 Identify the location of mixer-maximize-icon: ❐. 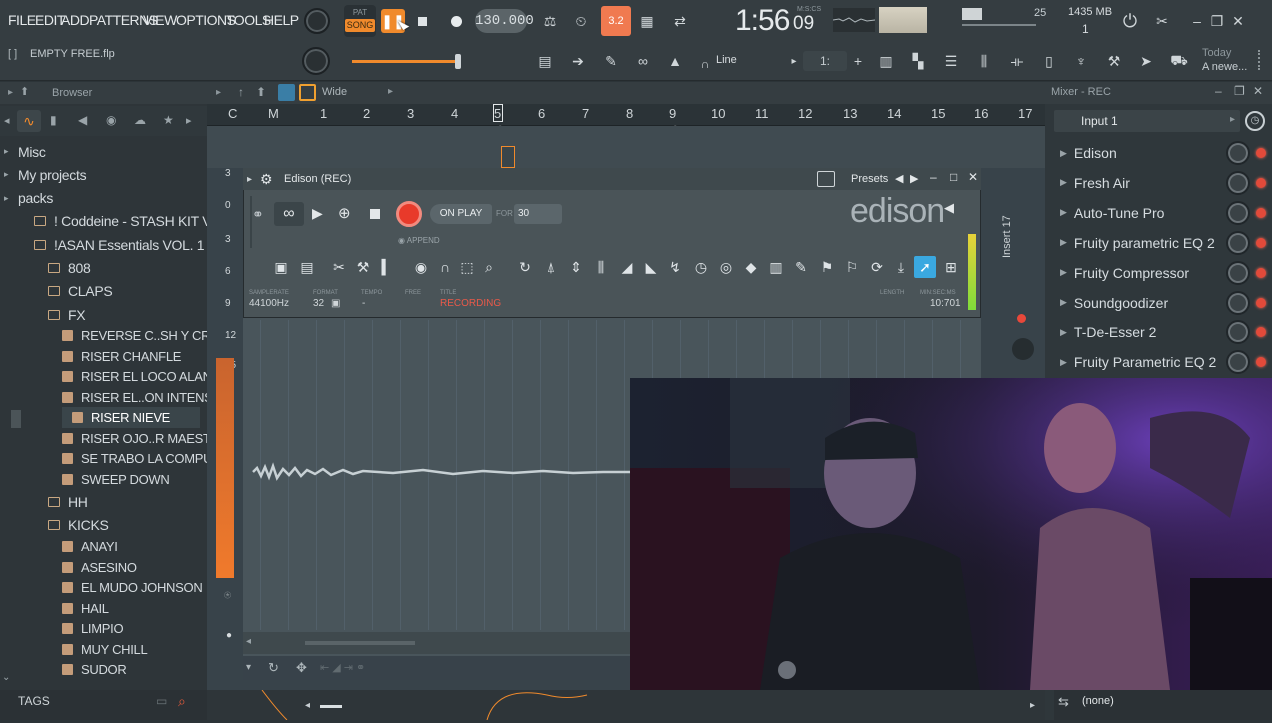
(1239, 91).